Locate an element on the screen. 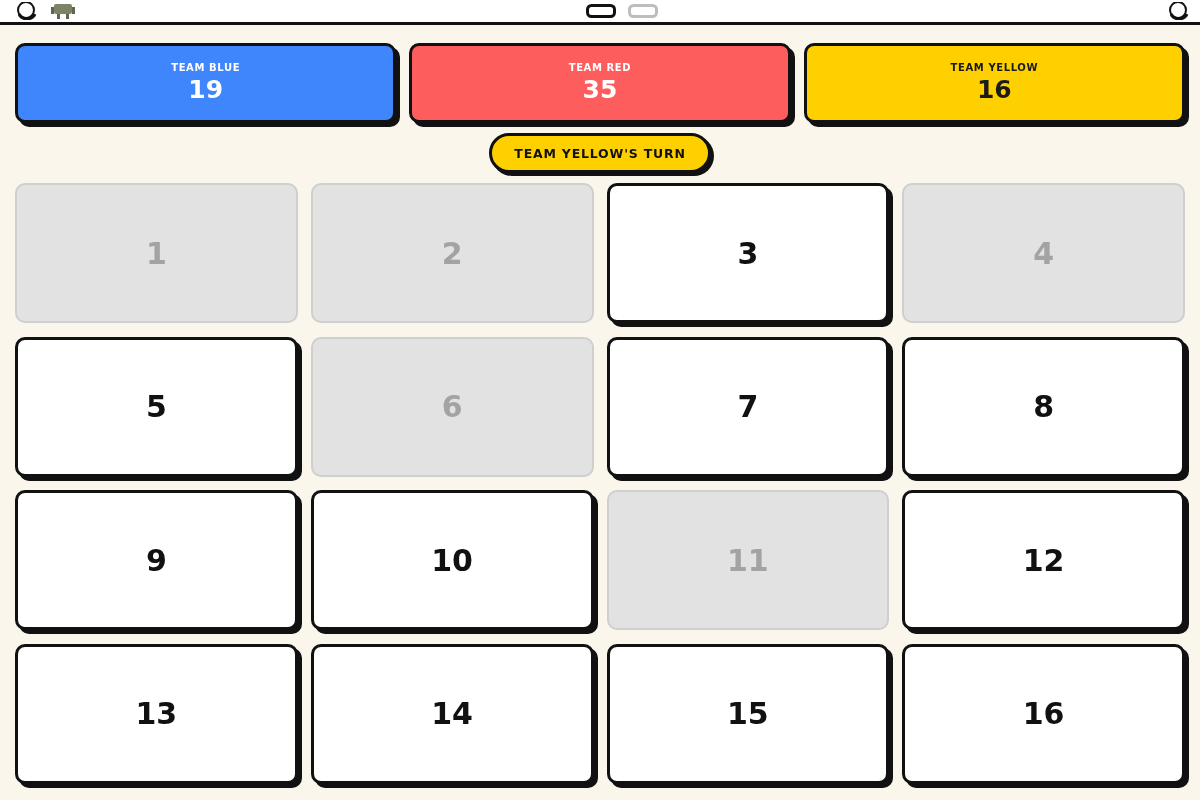 This screenshot has width=1200, height=800. team-name: TEAM YELLOW is located at coordinates (994, 67).